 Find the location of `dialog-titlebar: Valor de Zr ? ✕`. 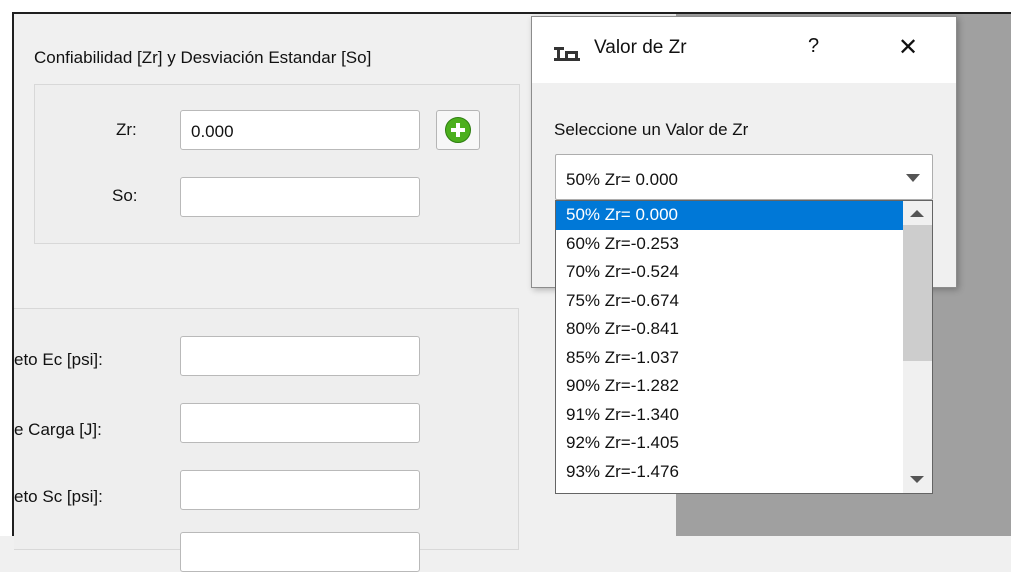

dialog-titlebar: Valor de Zr ? ✕ is located at coordinates (744, 50).